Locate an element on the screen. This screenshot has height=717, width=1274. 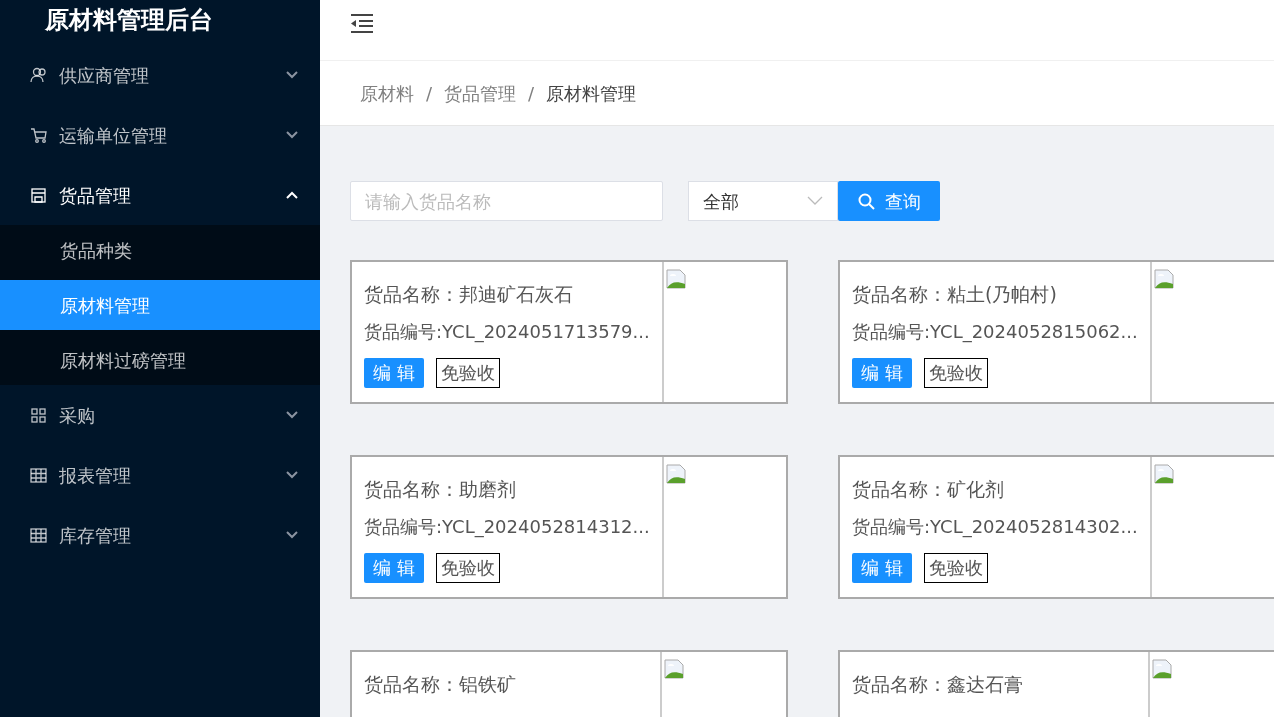
sidebar-item: 报表管理 is located at coordinates (160, 475).